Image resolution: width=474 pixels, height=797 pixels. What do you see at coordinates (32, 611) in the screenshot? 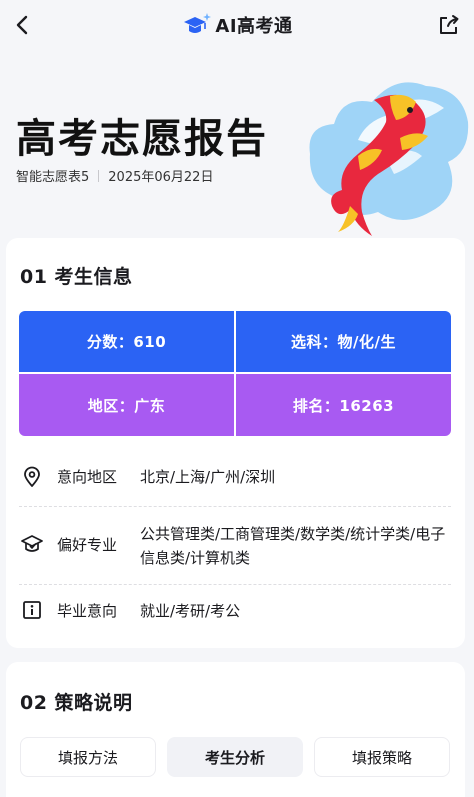
I see `info-box-icon` at bounding box center [32, 611].